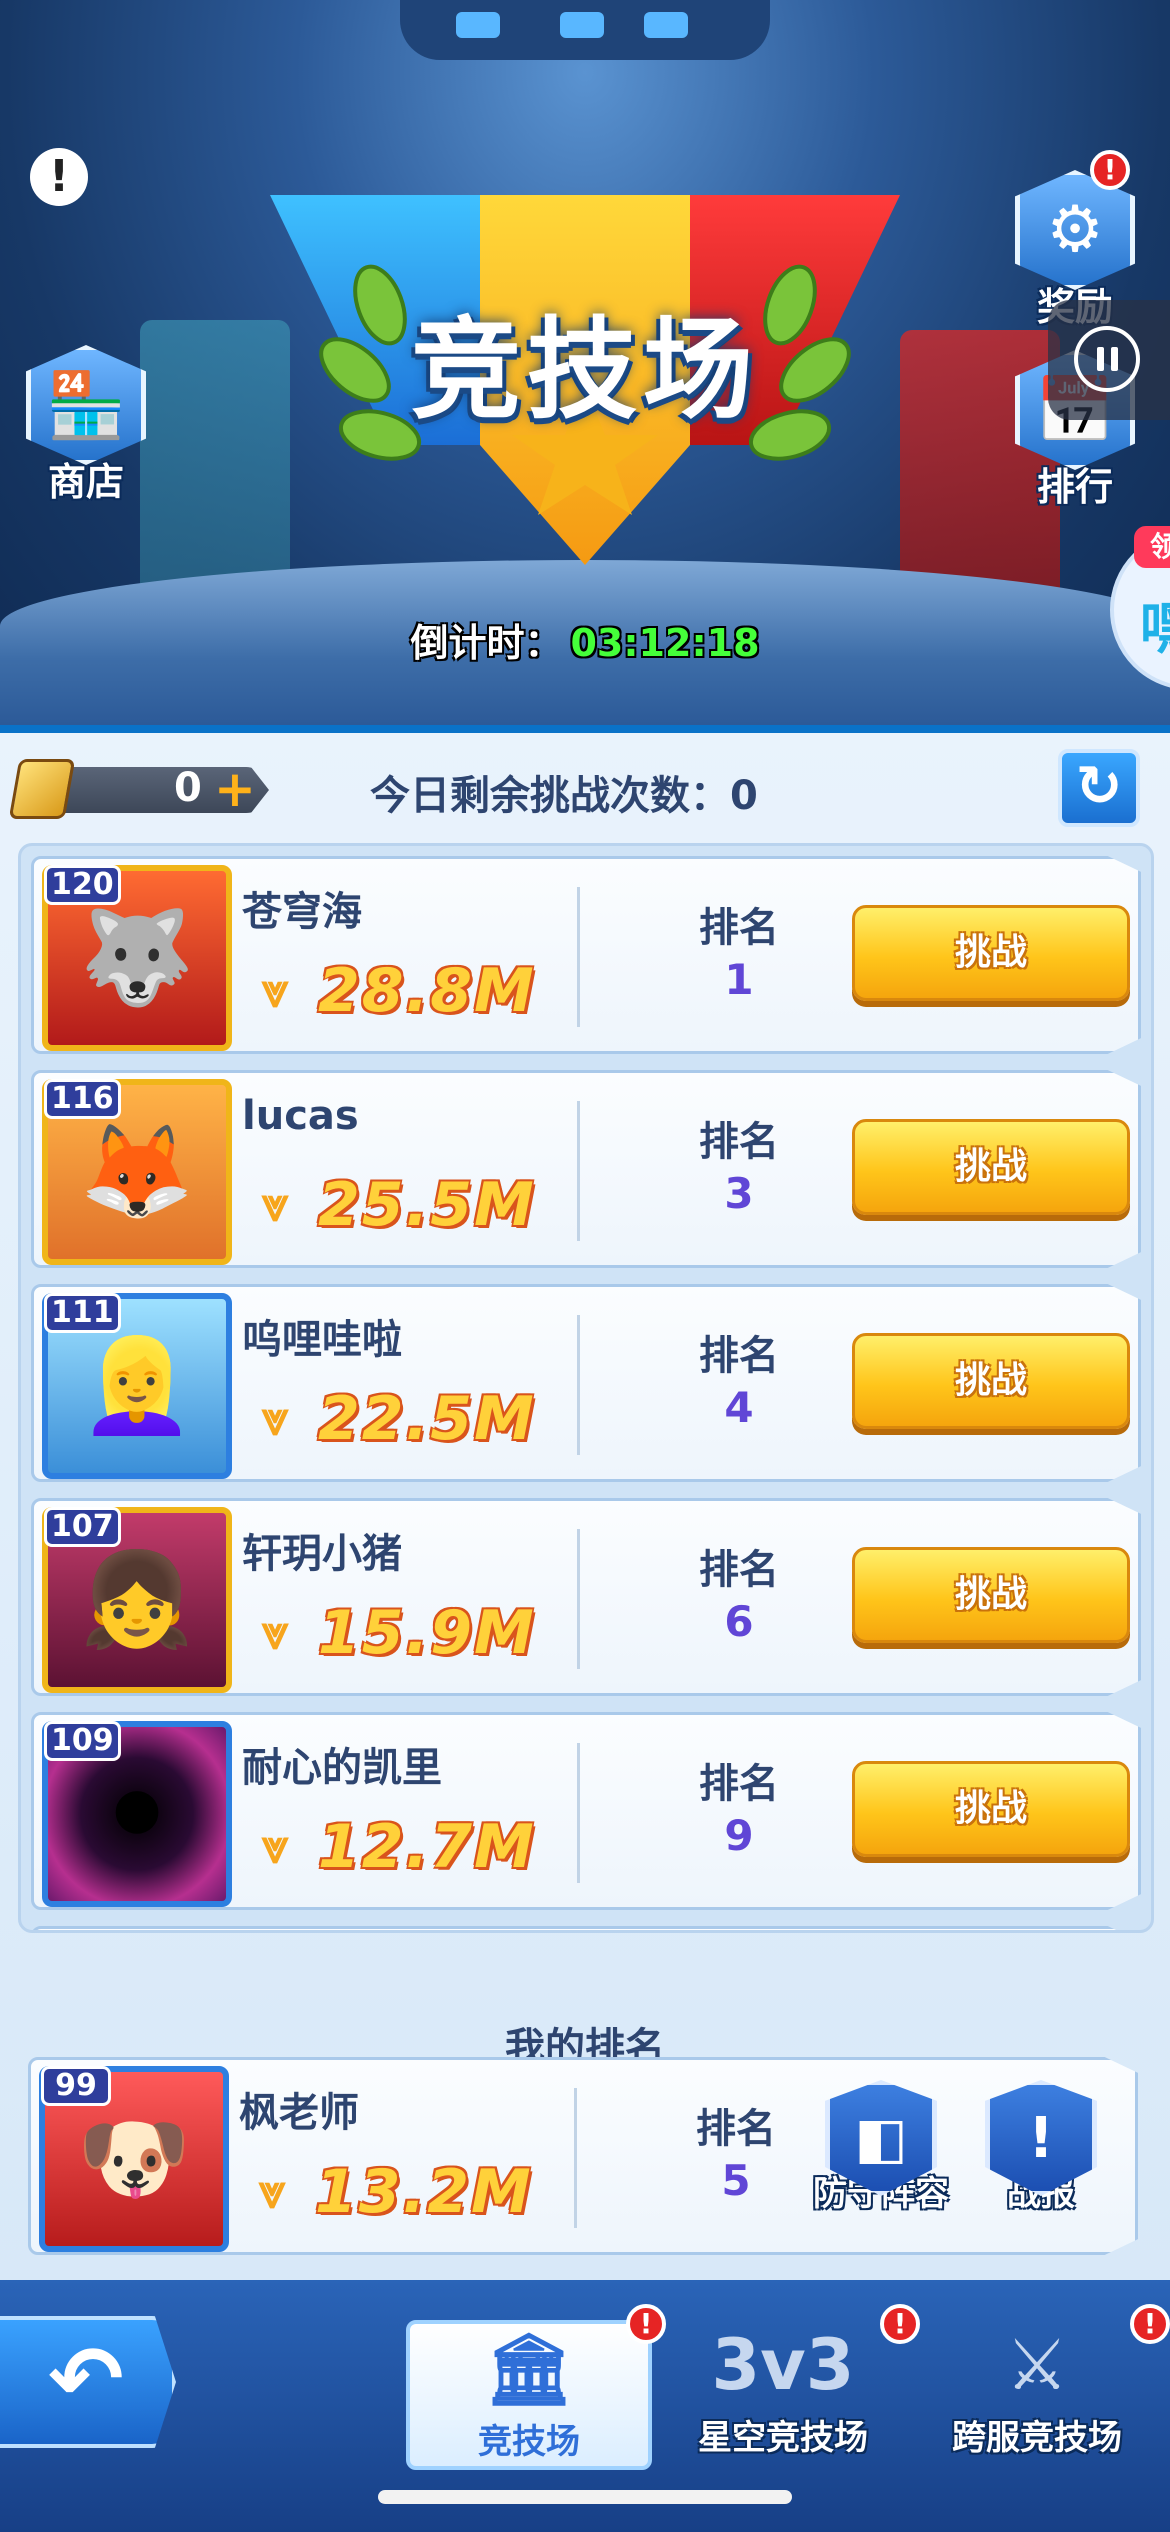 This screenshot has height=2532, width=1170. Describe the element at coordinates (424, 2192) in the screenshot. I see `my-power-value: 13.2M` at that location.